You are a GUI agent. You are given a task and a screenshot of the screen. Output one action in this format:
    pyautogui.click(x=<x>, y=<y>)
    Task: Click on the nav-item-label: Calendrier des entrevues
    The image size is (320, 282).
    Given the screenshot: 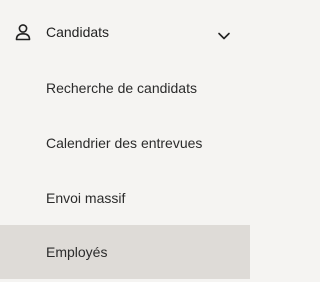 What is the action you would take?
    pyautogui.click(x=124, y=143)
    